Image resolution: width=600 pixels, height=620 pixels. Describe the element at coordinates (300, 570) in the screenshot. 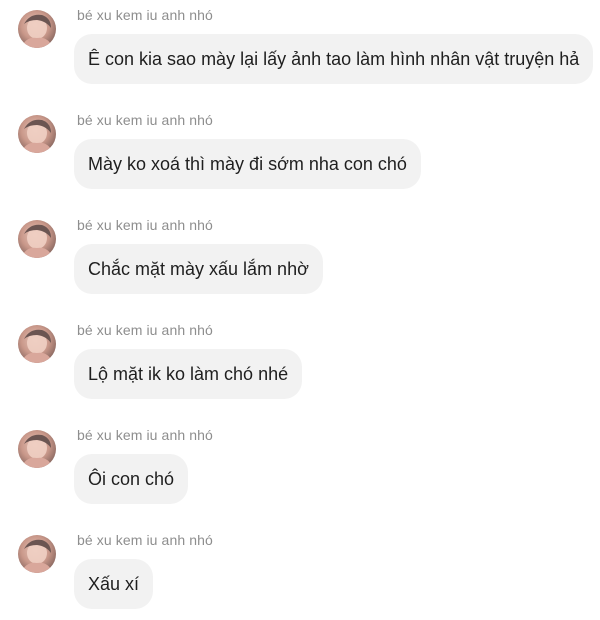

I see `message-row: bé xu kem iu anh nhó Xấu xí` at that location.